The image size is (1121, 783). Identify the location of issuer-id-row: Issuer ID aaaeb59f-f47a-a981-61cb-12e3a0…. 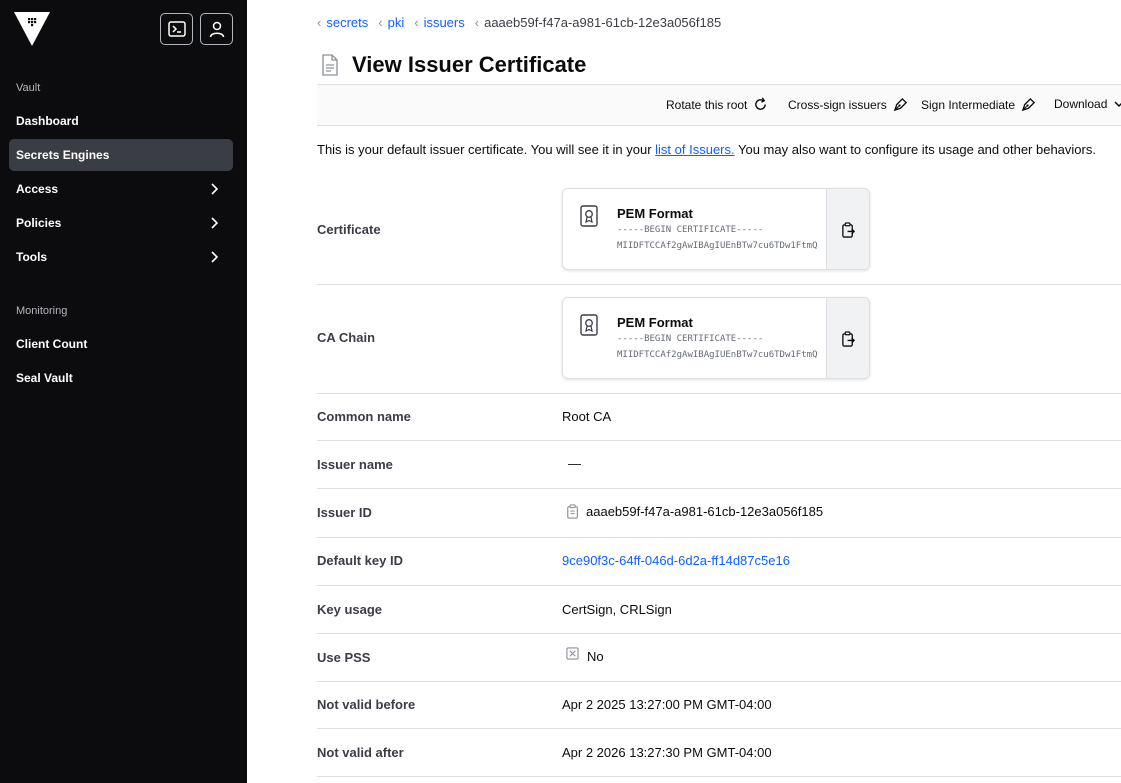
(719, 513).